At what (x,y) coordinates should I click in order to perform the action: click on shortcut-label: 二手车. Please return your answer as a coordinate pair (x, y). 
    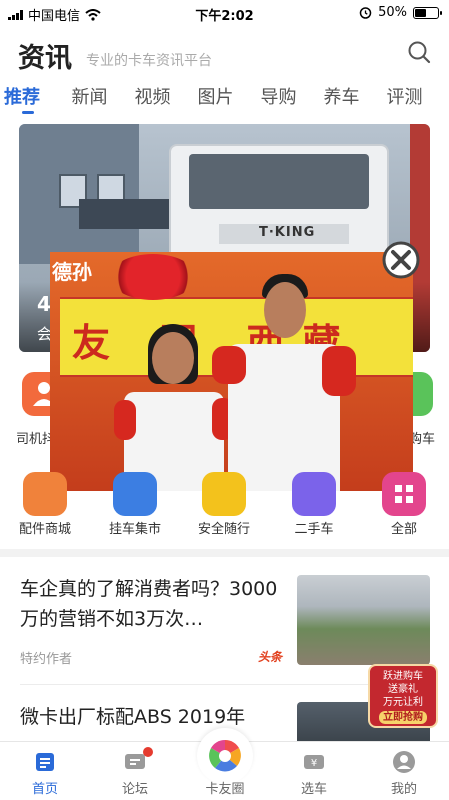
    Looking at the image, I should click on (314, 529).